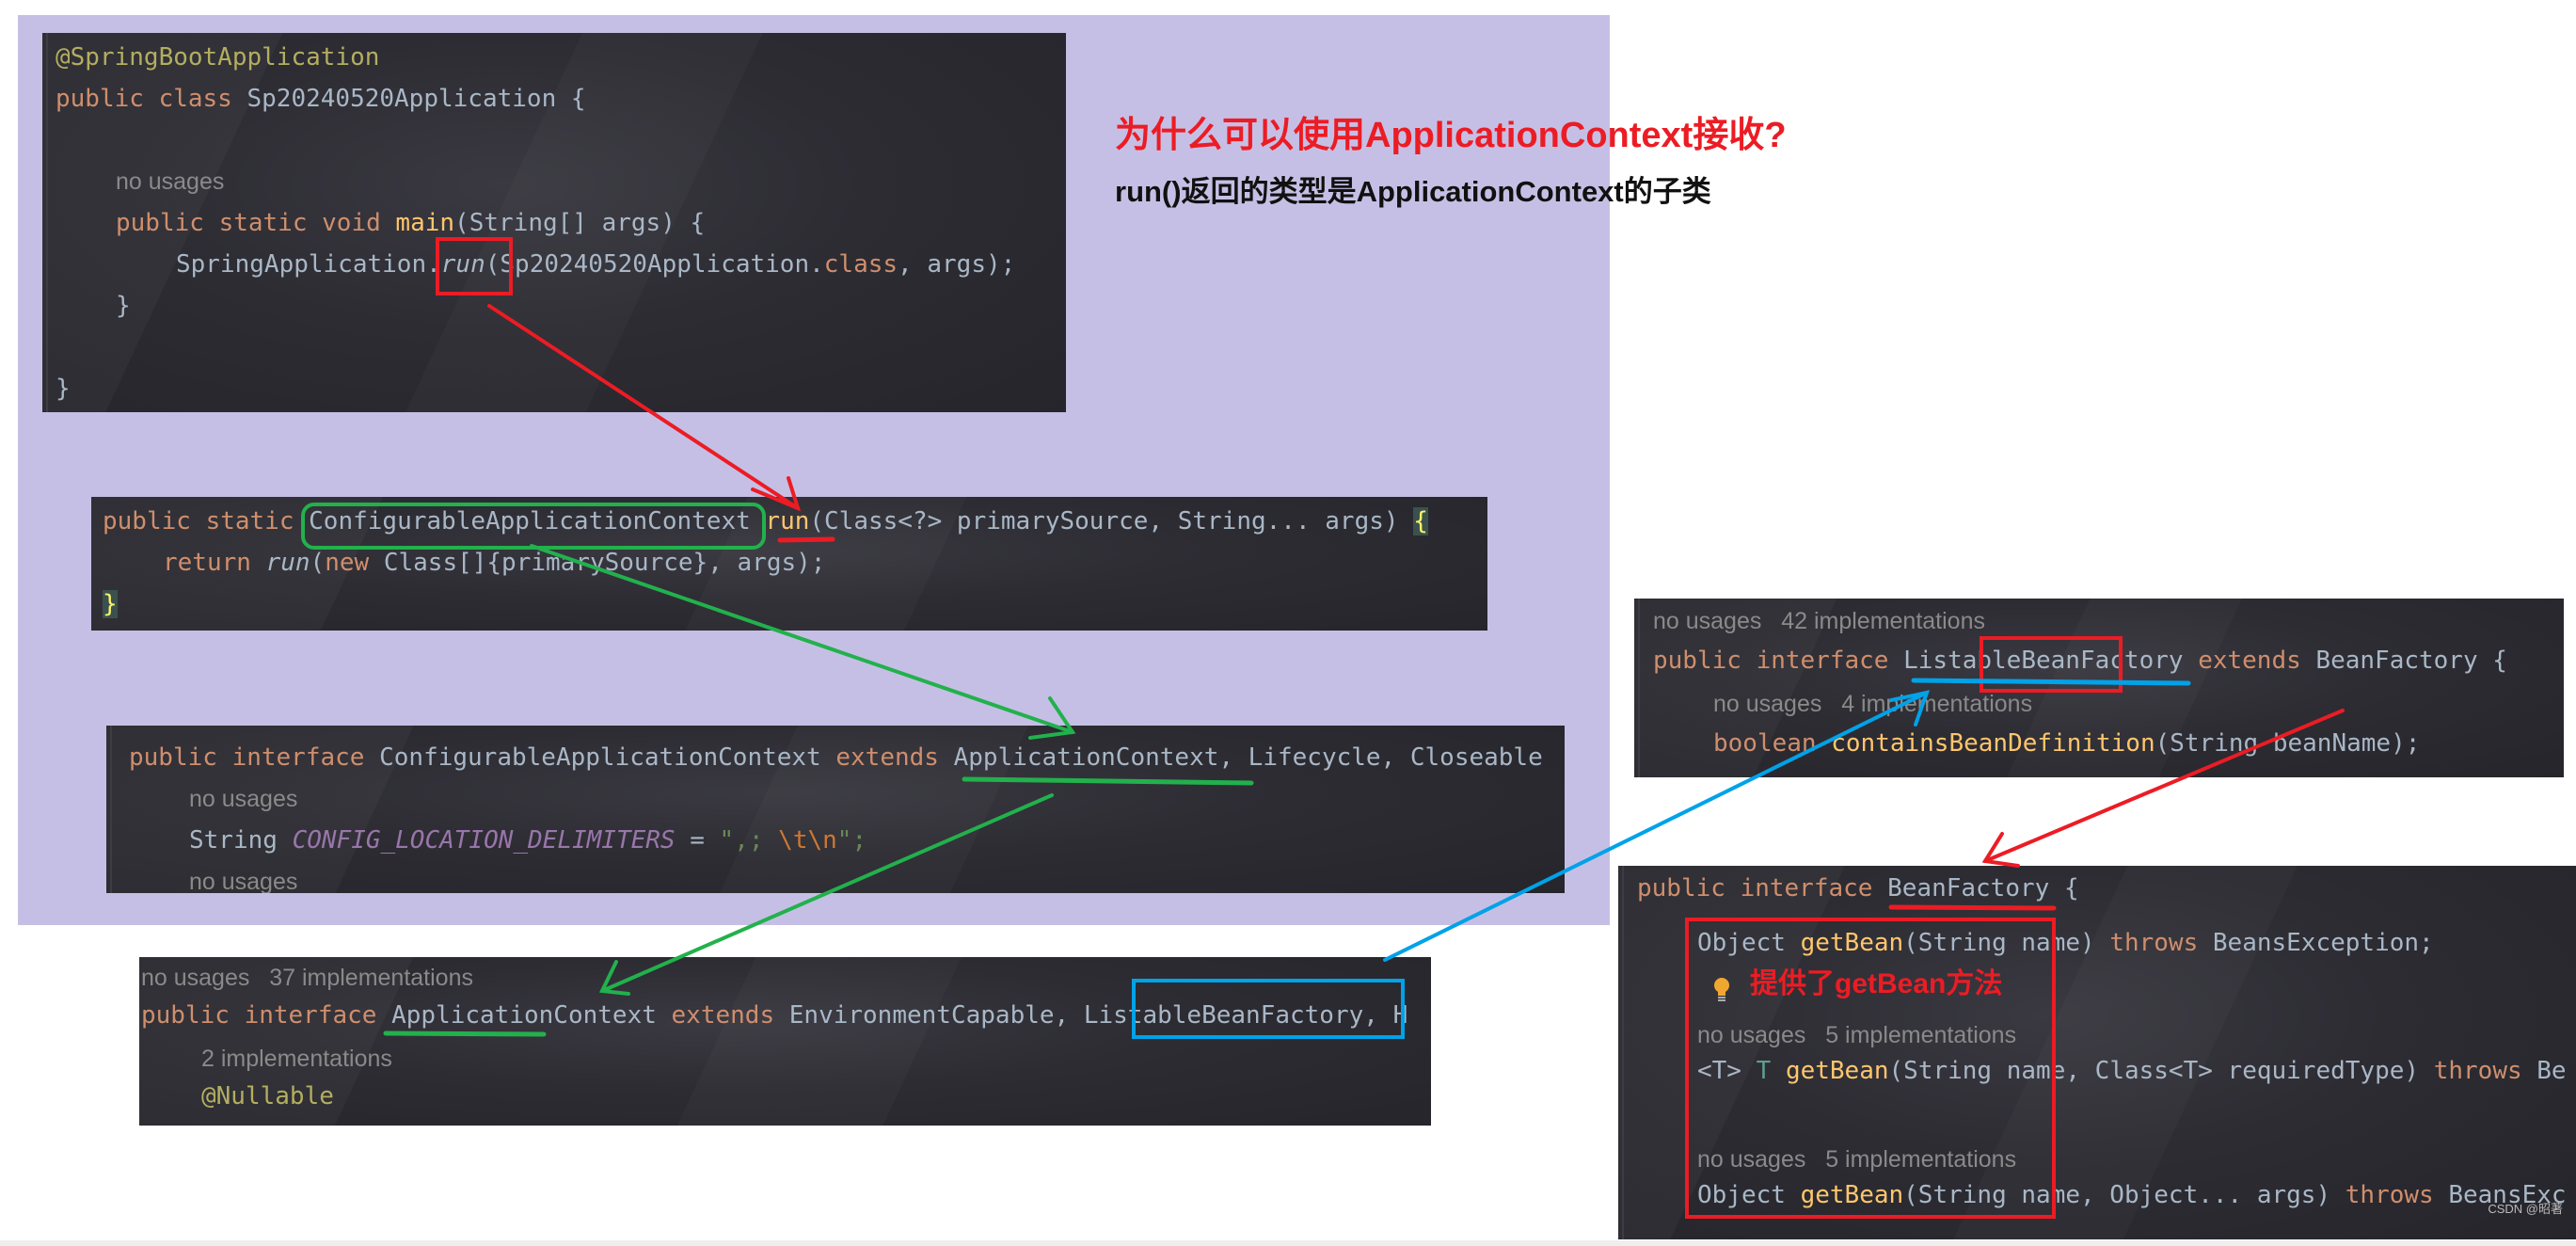  What do you see at coordinates (580, 223) in the screenshot?
I see `params: (String[] args) {` at bounding box center [580, 223].